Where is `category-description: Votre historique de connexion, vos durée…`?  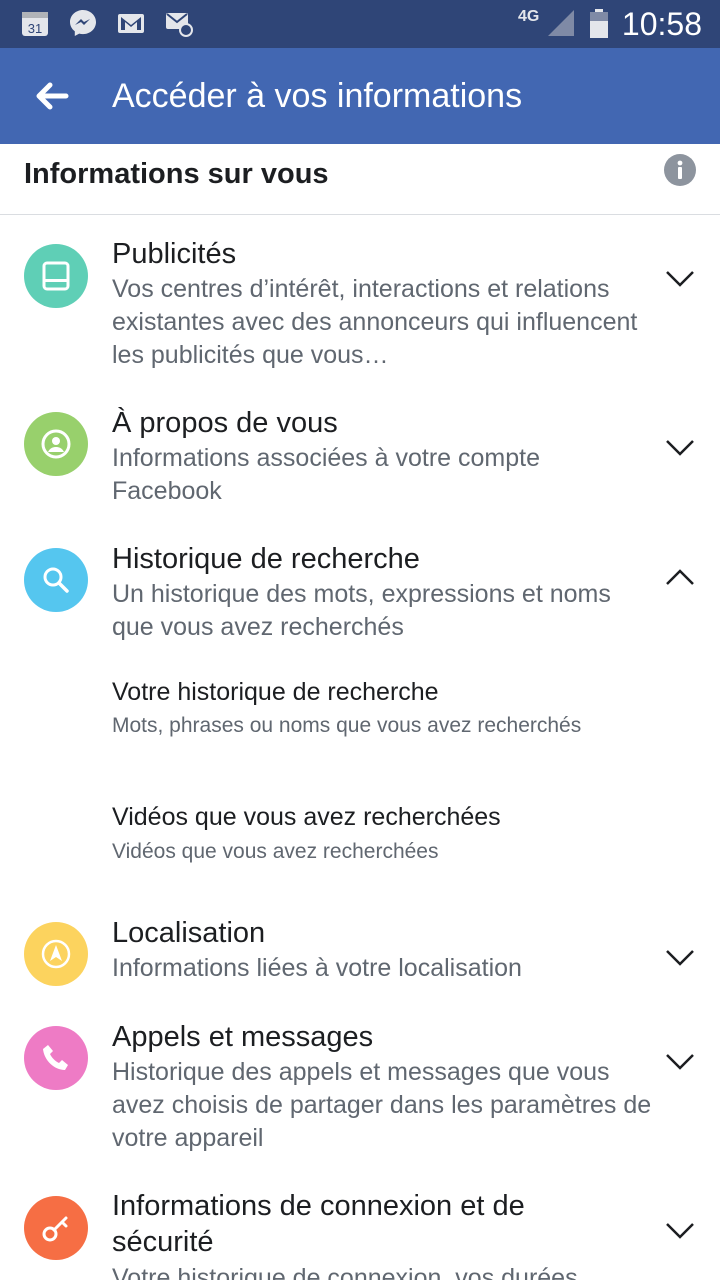
category-description: Votre historique de connexion, vos durée… is located at coordinates (345, 1272).